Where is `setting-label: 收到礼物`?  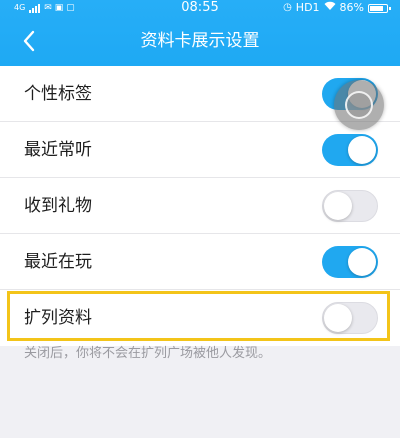
setting-label: 收到礼物 is located at coordinates (58, 206).